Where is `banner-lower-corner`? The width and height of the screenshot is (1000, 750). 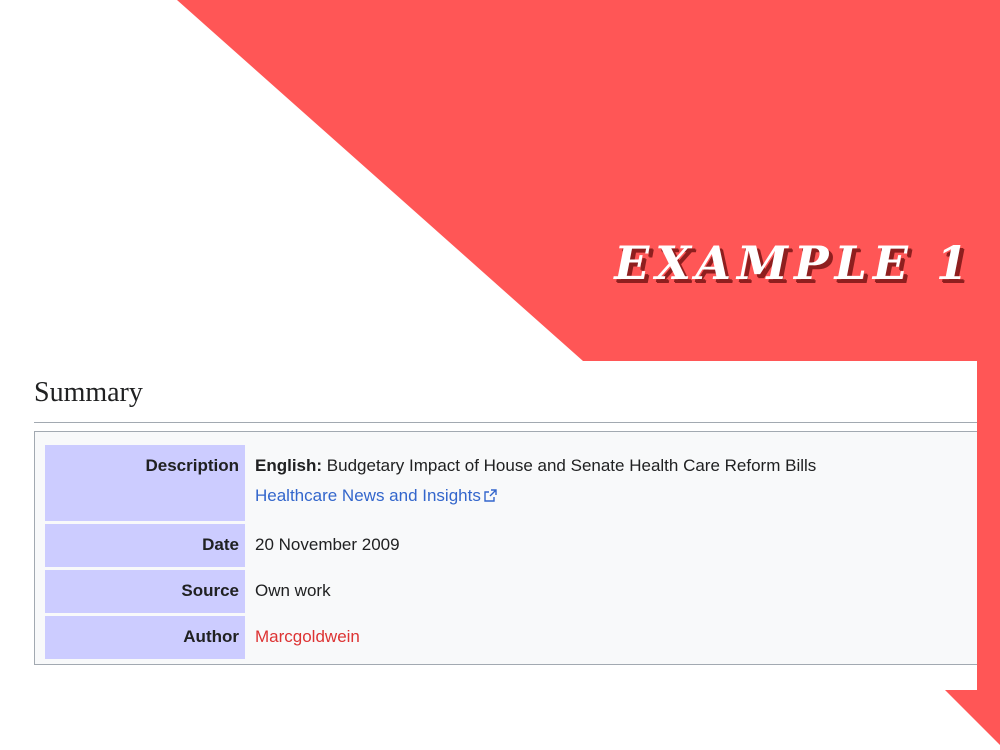 banner-lower-corner is located at coordinates (972, 720).